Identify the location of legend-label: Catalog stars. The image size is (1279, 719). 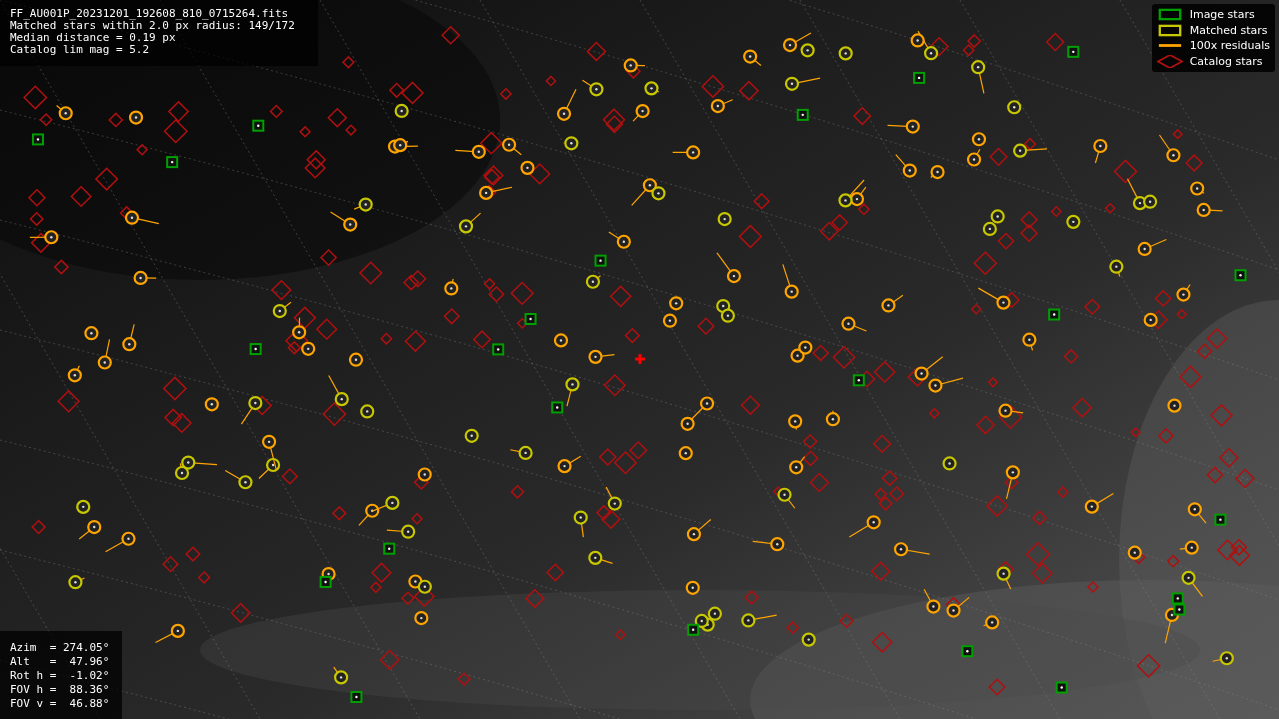
(1226, 61).